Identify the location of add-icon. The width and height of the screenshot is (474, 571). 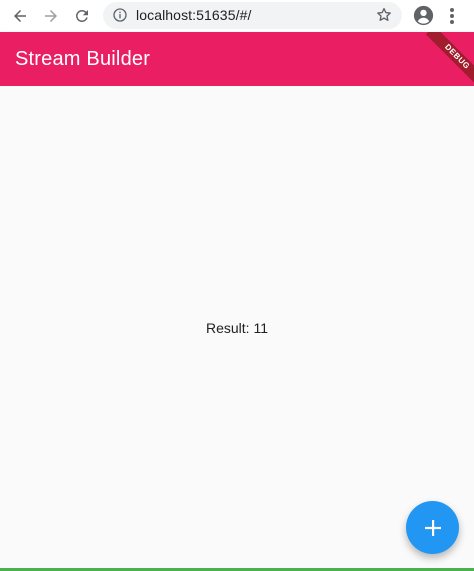
(432, 527).